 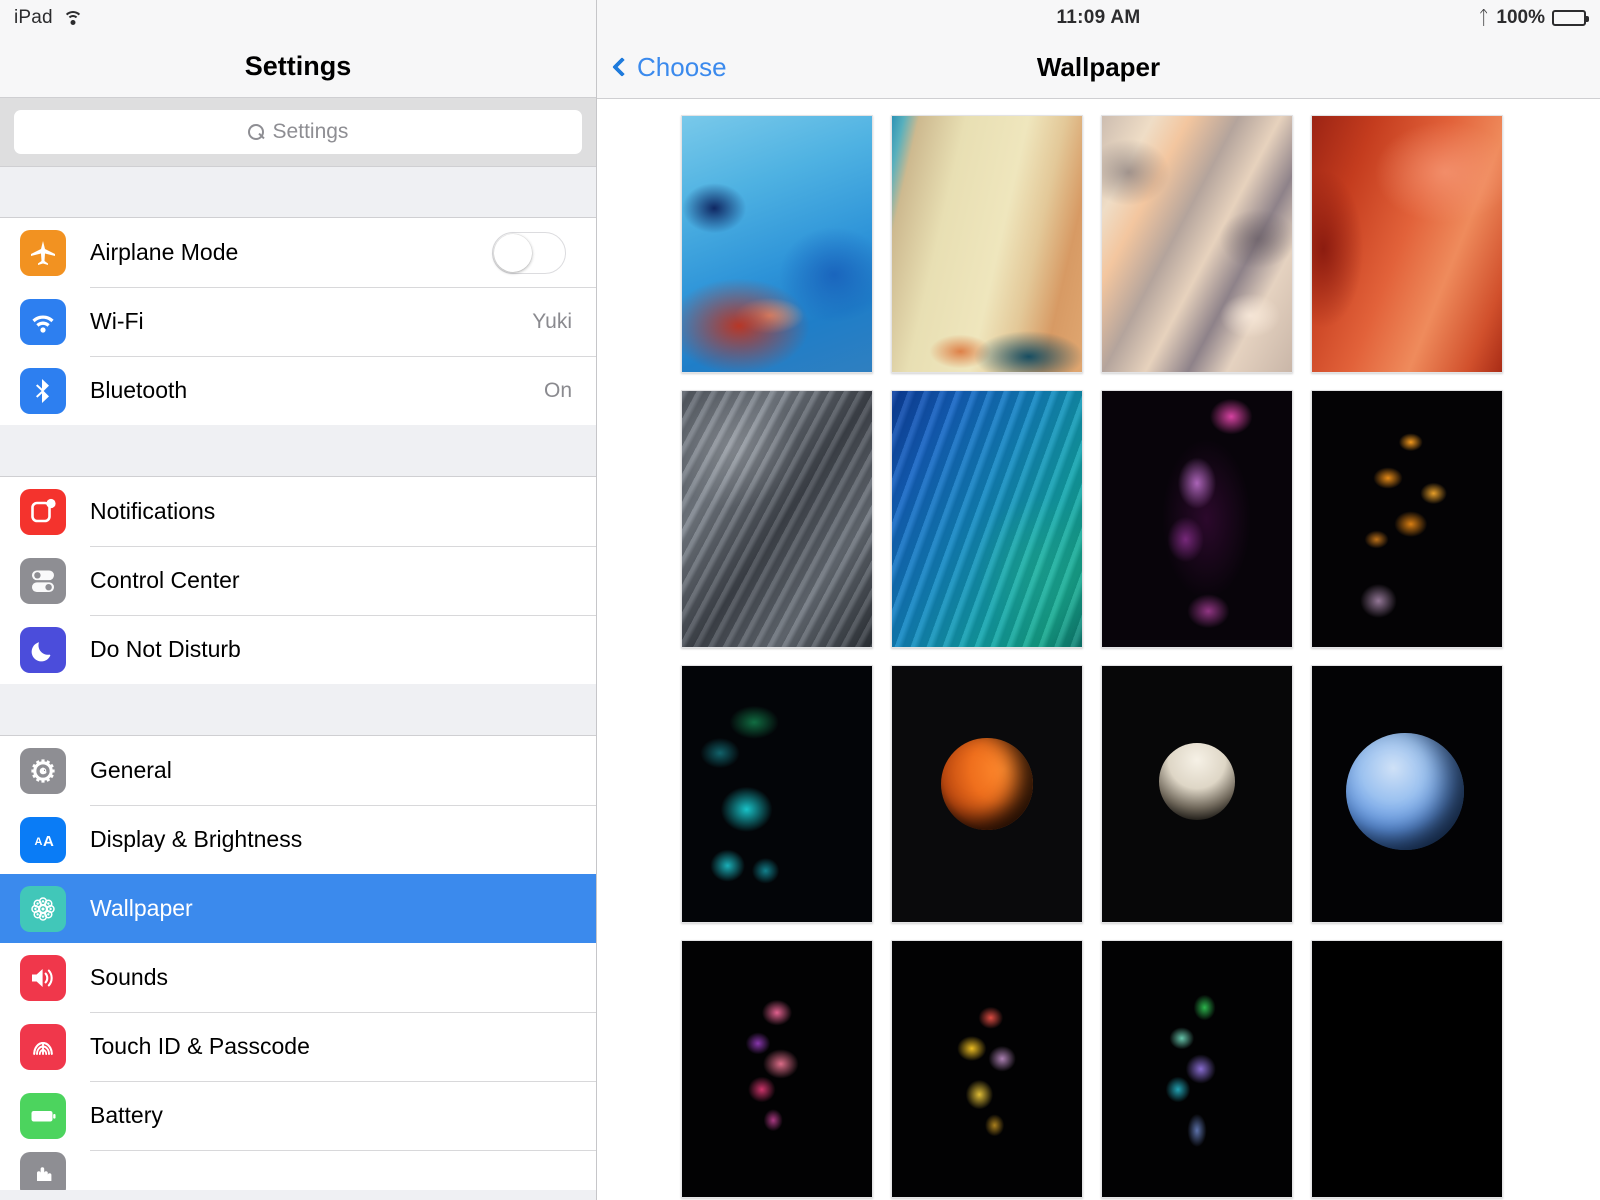 I want to click on wallpaper-image-teal-macaw-feathers, so click(x=987, y=519).